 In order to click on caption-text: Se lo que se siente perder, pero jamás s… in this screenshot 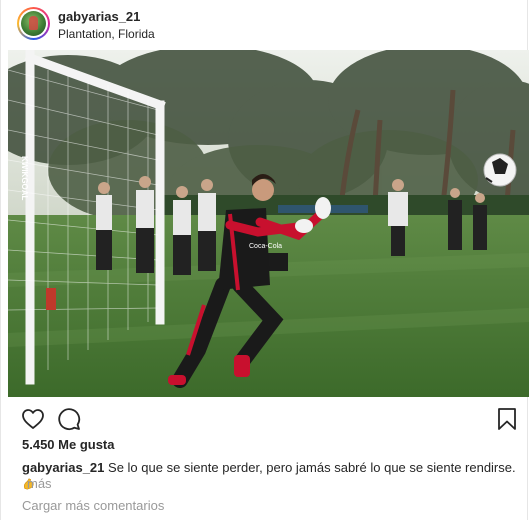, I will do `click(312, 467)`.